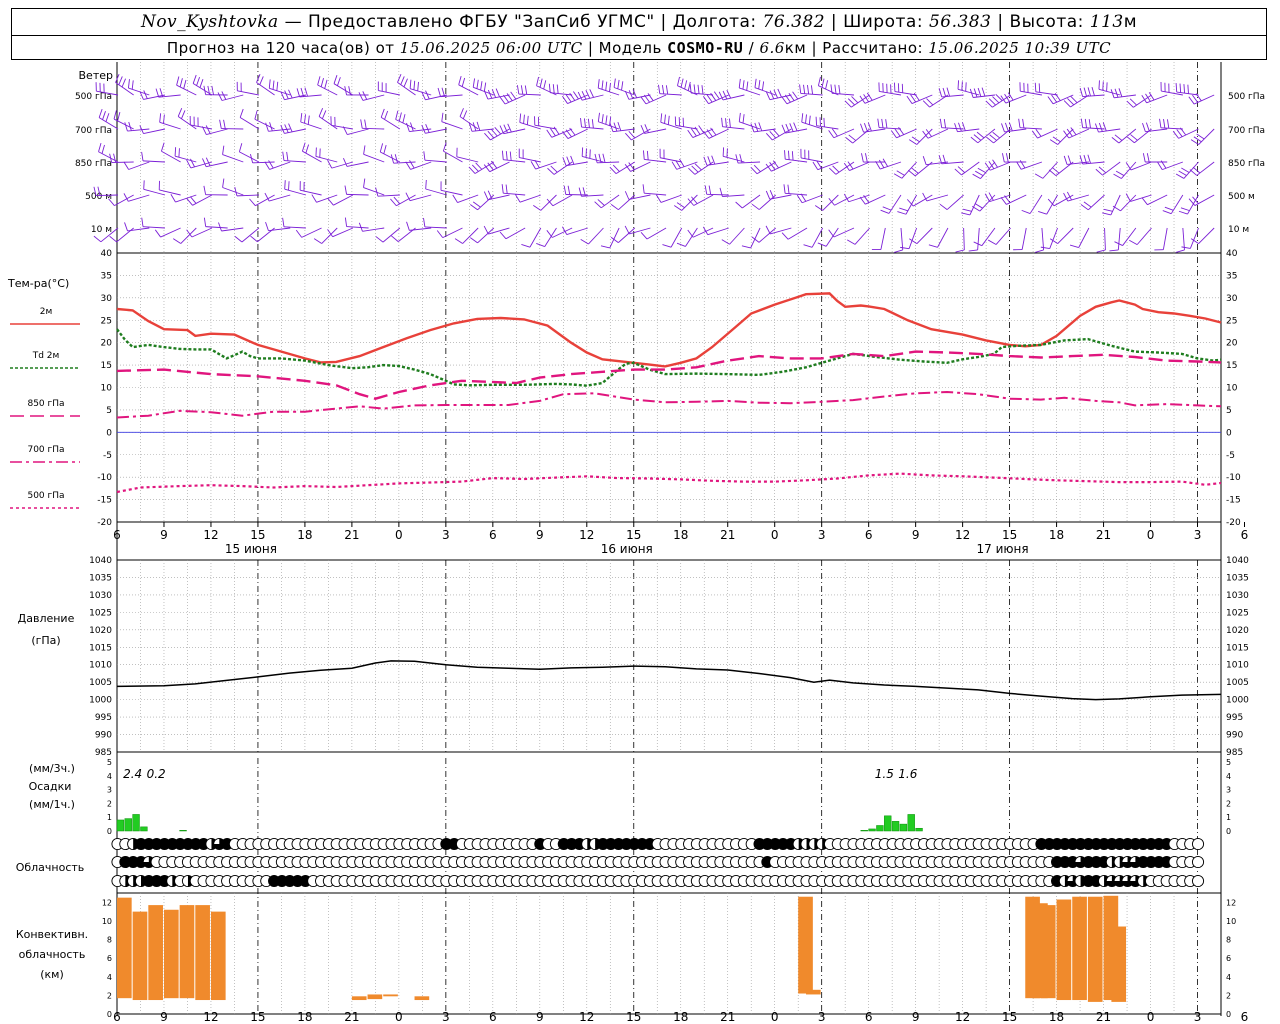 This screenshot has width=1280, height=1024. Describe the element at coordinates (1079, 948) in the screenshot. I see `conv-cloud-bar` at that location.